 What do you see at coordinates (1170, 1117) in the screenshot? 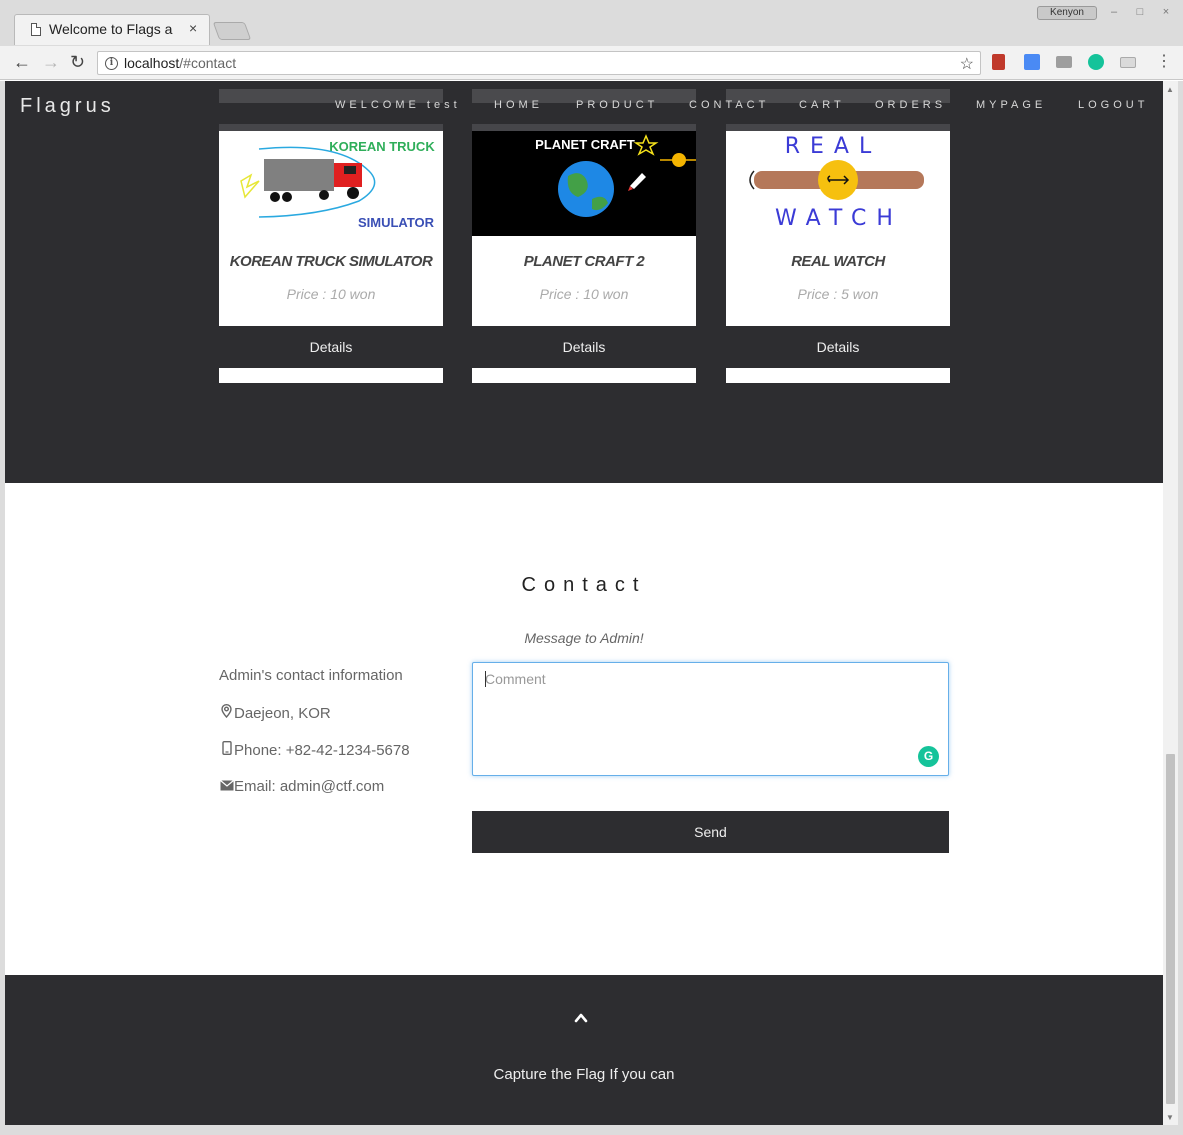
I see `scroll-down-arrow-icon: ▼` at bounding box center [1170, 1117].